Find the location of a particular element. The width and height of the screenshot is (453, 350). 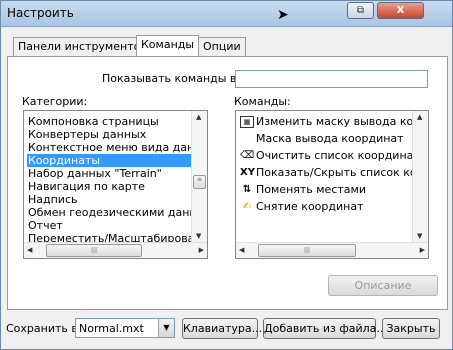

list-item: ⌫ Очистить список координат is located at coordinates (326, 156).